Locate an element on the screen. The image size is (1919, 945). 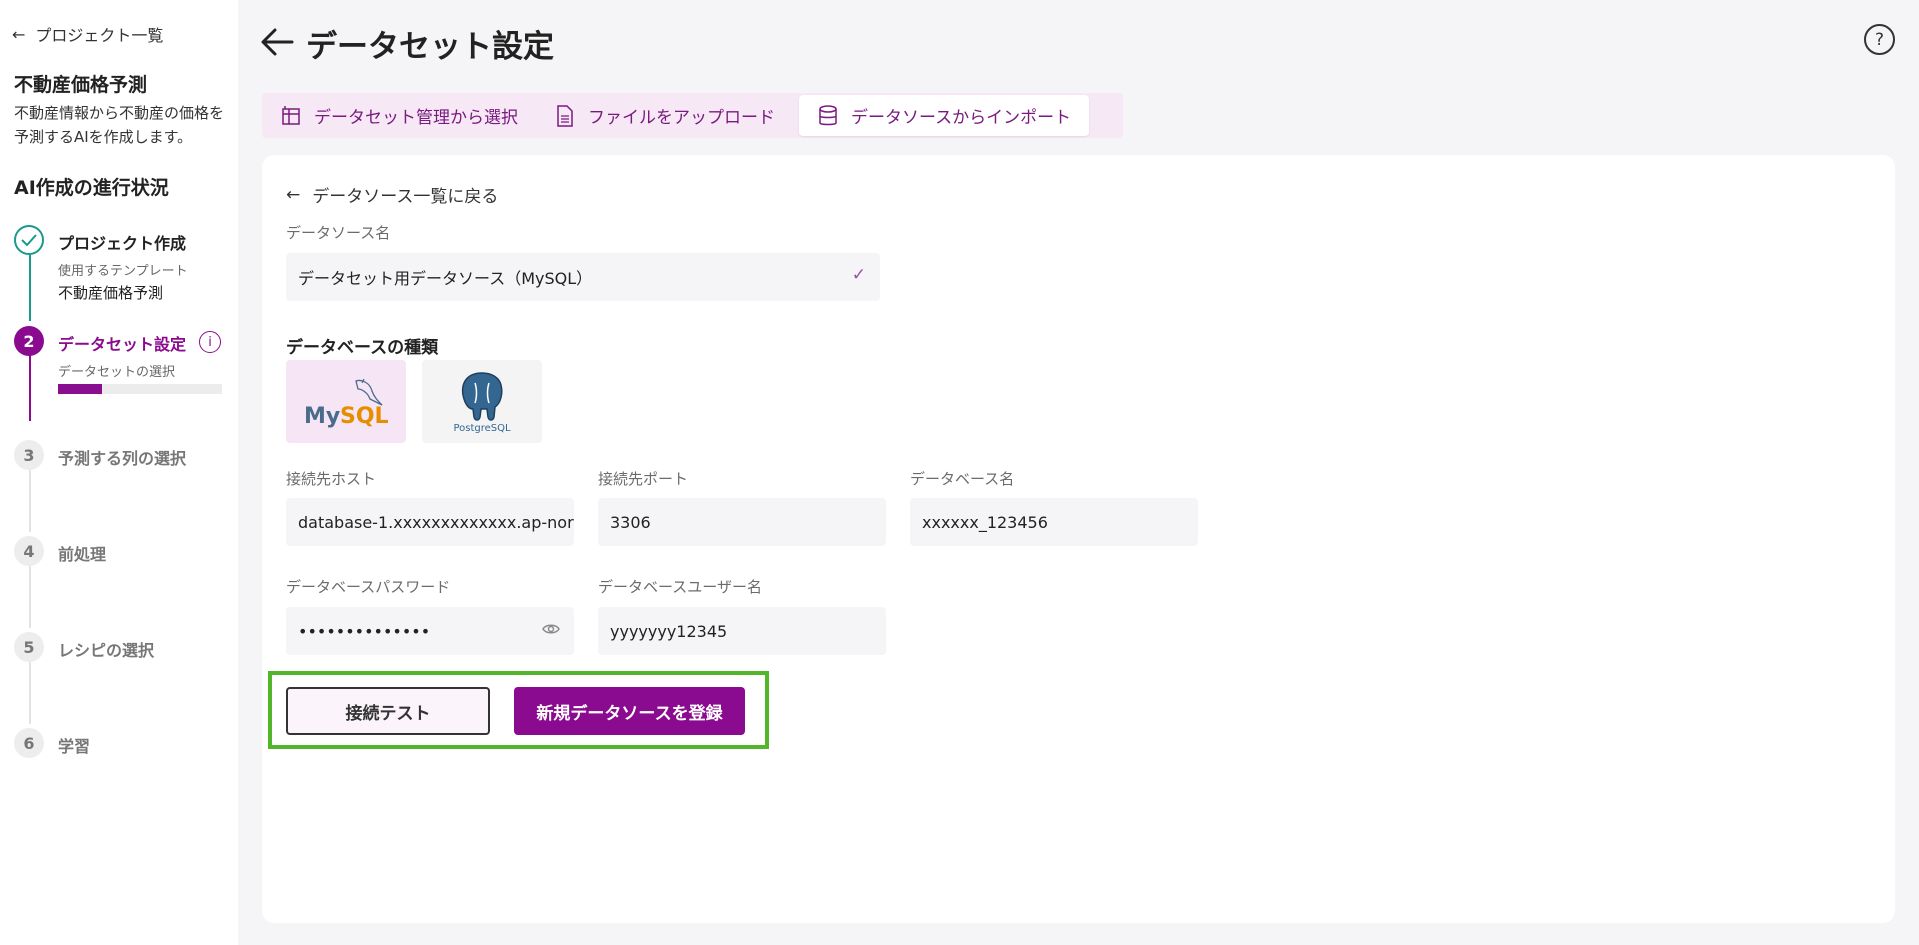
eye-icon is located at coordinates (551, 630).